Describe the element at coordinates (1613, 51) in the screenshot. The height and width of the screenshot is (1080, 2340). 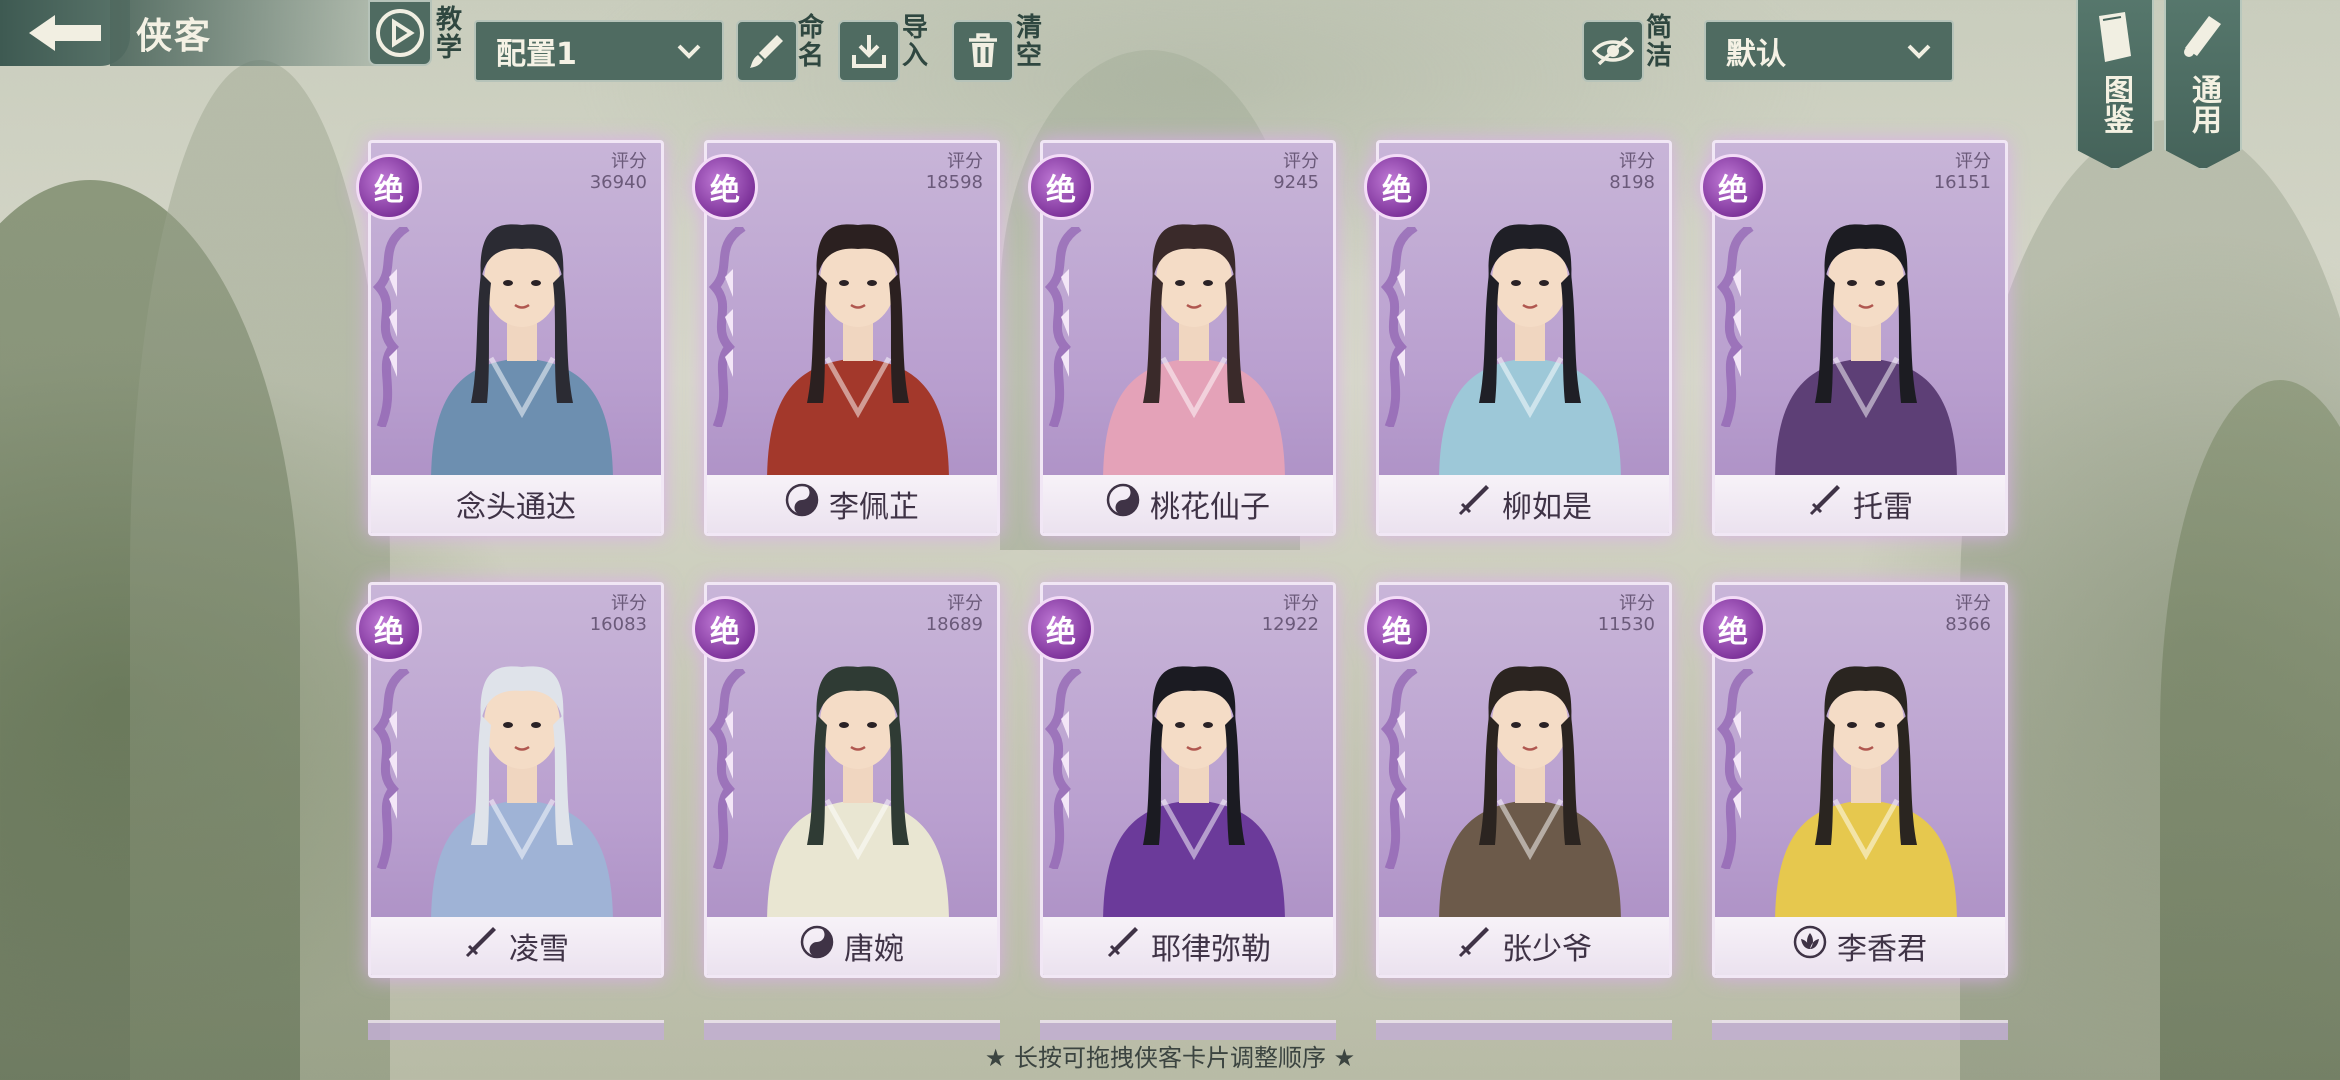
I see `simple-mode-button` at that location.